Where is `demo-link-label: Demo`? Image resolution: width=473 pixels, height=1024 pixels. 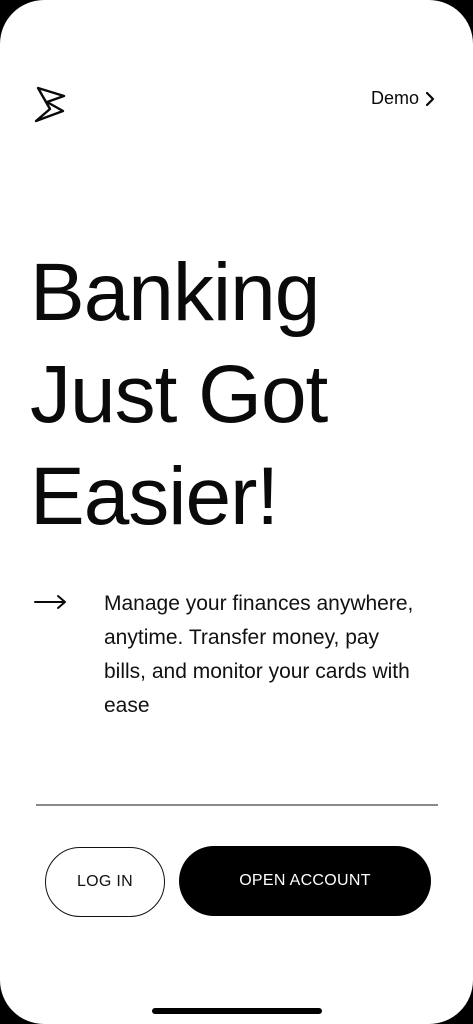 demo-link-label: Demo is located at coordinates (394, 98).